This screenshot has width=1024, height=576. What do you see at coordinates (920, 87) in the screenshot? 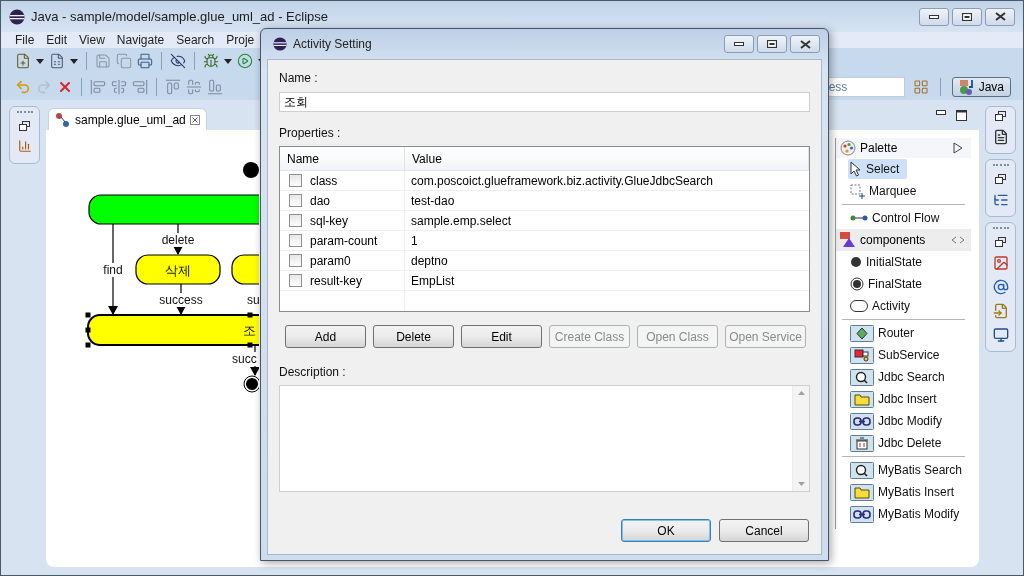
I see `open-perspective-icon` at bounding box center [920, 87].